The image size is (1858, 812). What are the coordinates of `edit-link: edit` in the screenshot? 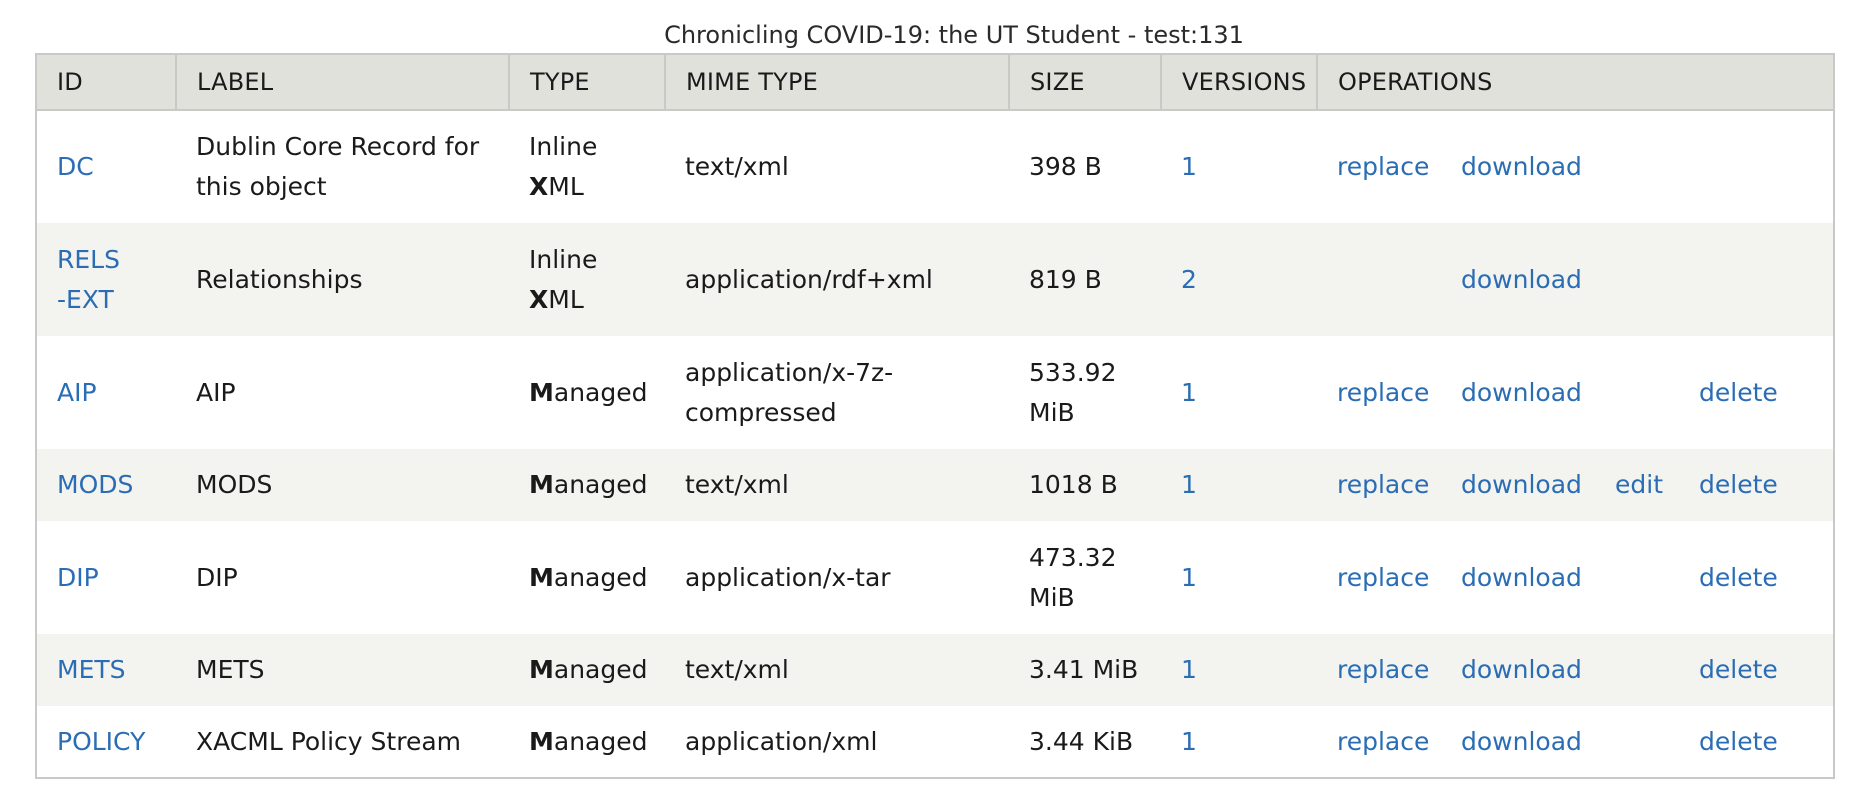 It's located at (1639, 485).